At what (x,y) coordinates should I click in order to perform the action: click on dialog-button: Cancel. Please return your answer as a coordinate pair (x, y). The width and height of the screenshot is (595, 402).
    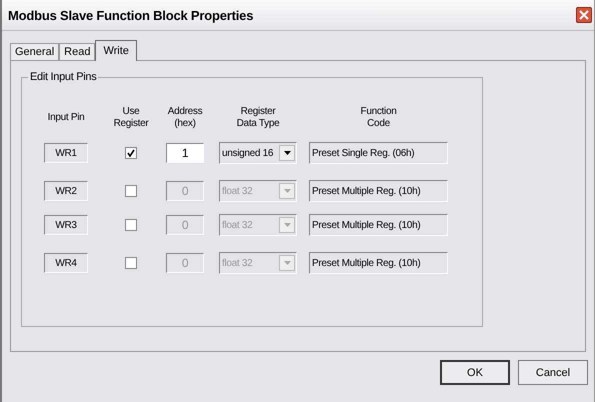
    Looking at the image, I should click on (553, 372).